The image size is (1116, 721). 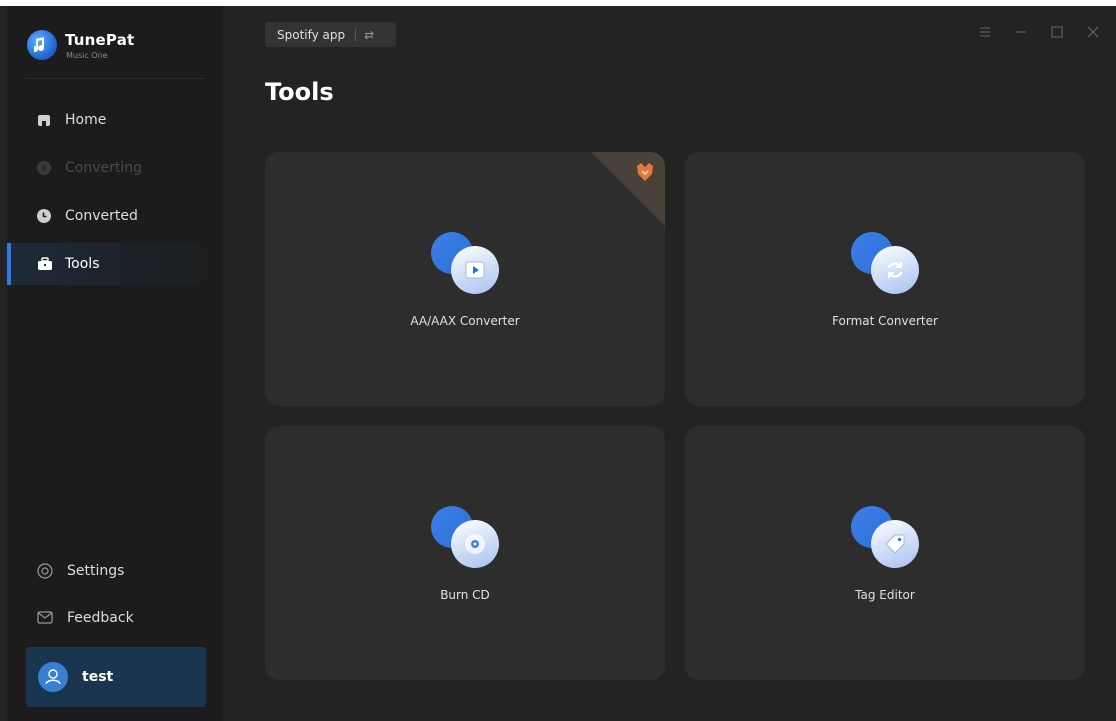 What do you see at coordinates (299, 92) in the screenshot?
I see `page-title: Tools` at bounding box center [299, 92].